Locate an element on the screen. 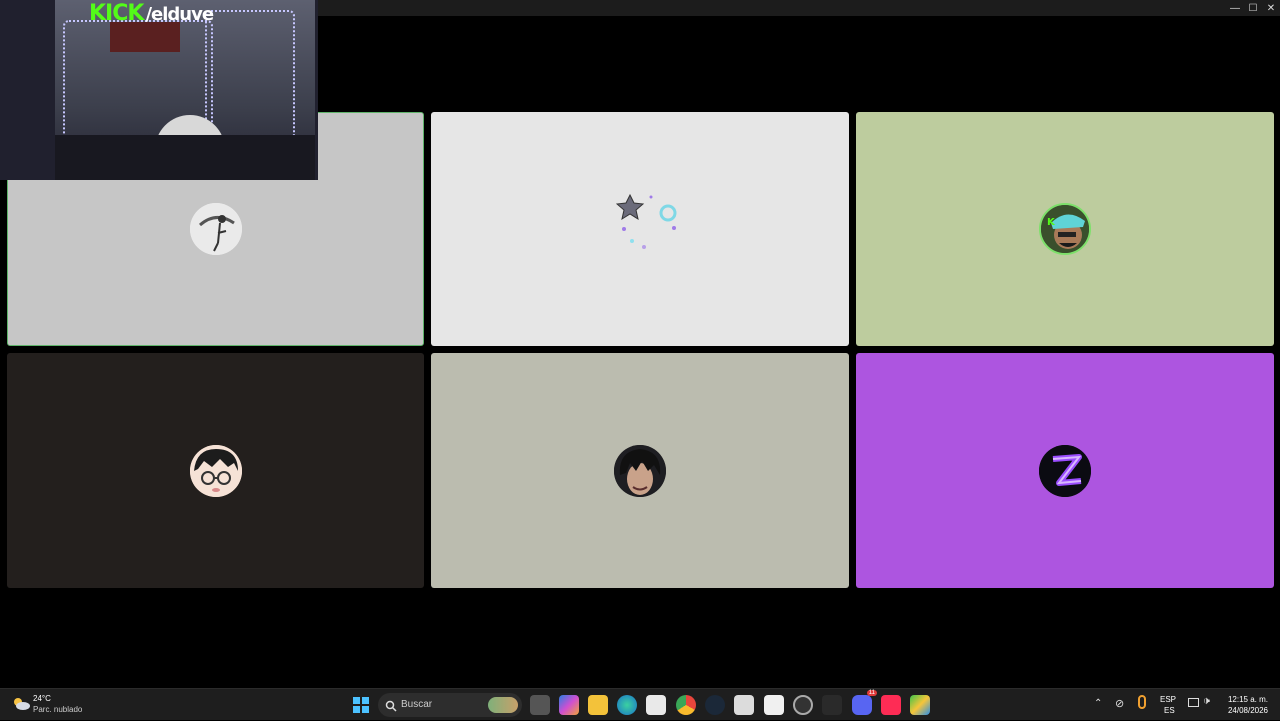 The height and width of the screenshot is (721, 1280). edge-icon is located at coordinates (627, 705).